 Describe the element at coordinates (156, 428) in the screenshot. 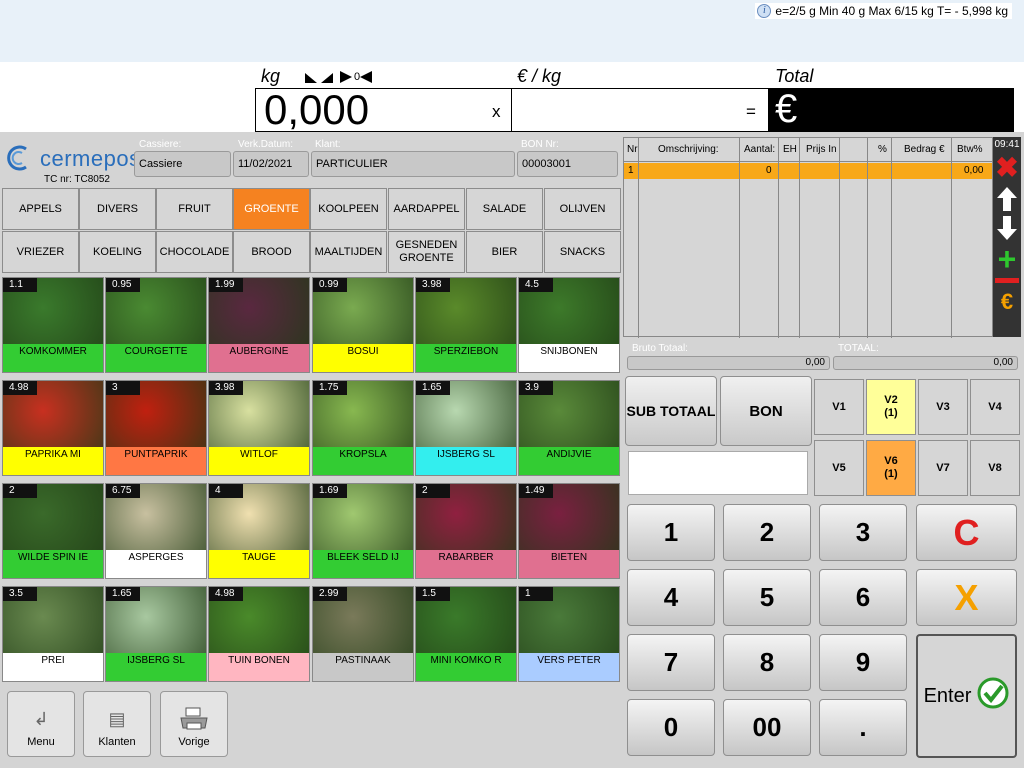

I see `product-tile: 3 PUNTPAPRIK` at that location.